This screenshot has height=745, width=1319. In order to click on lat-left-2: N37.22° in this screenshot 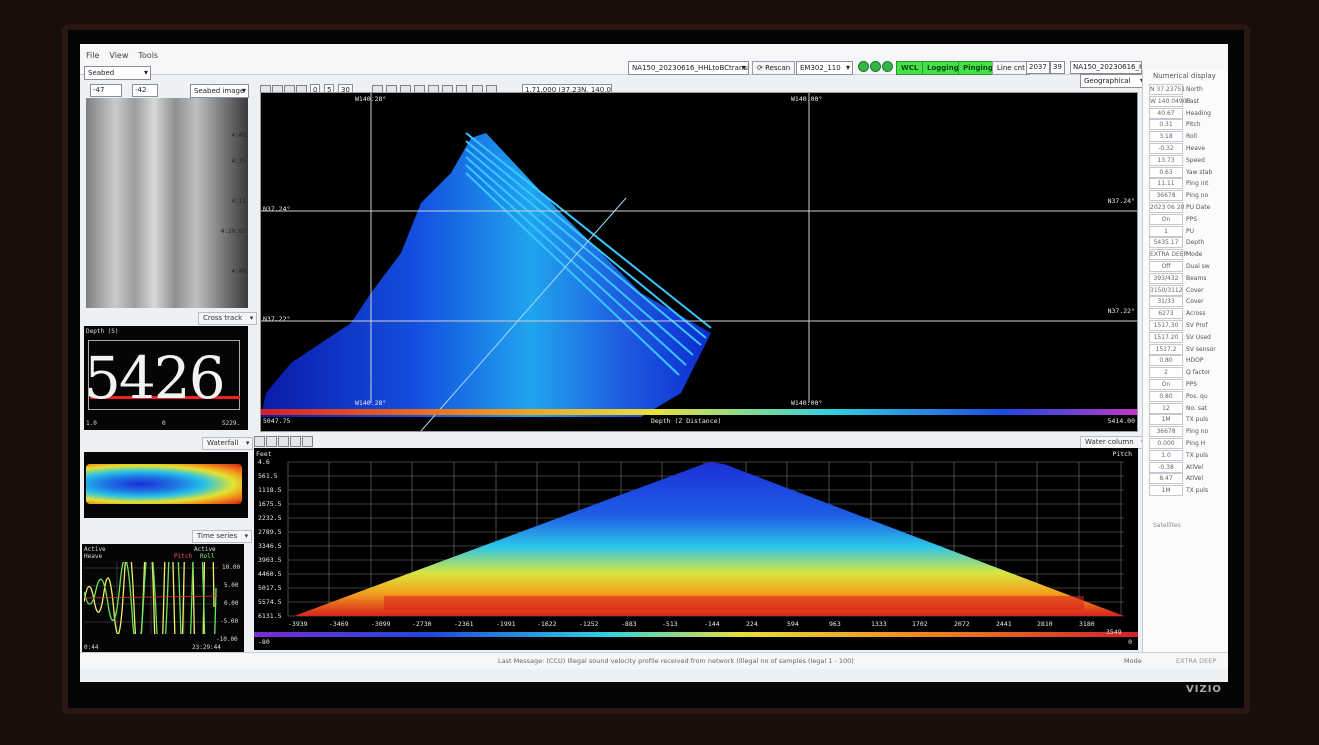, I will do `click(277, 319)`.